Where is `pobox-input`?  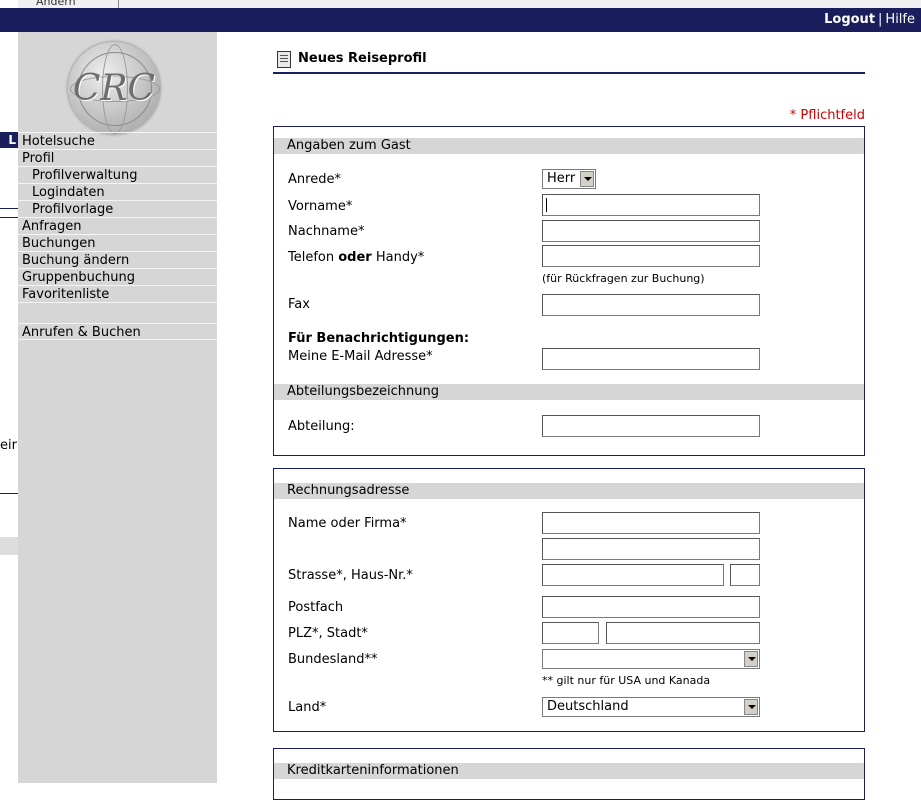
pobox-input is located at coordinates (651, 607).